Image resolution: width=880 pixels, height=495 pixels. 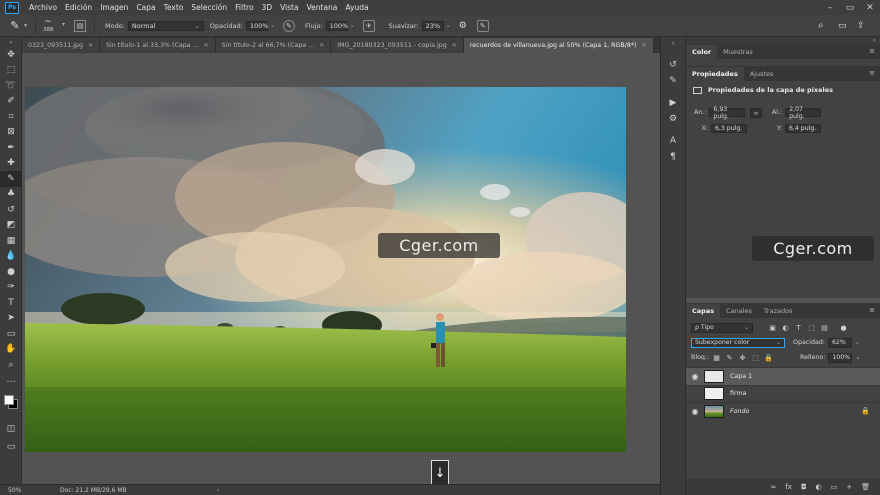 I want to click on quick-mask-icon: ◫, so click(x=11, y=429).